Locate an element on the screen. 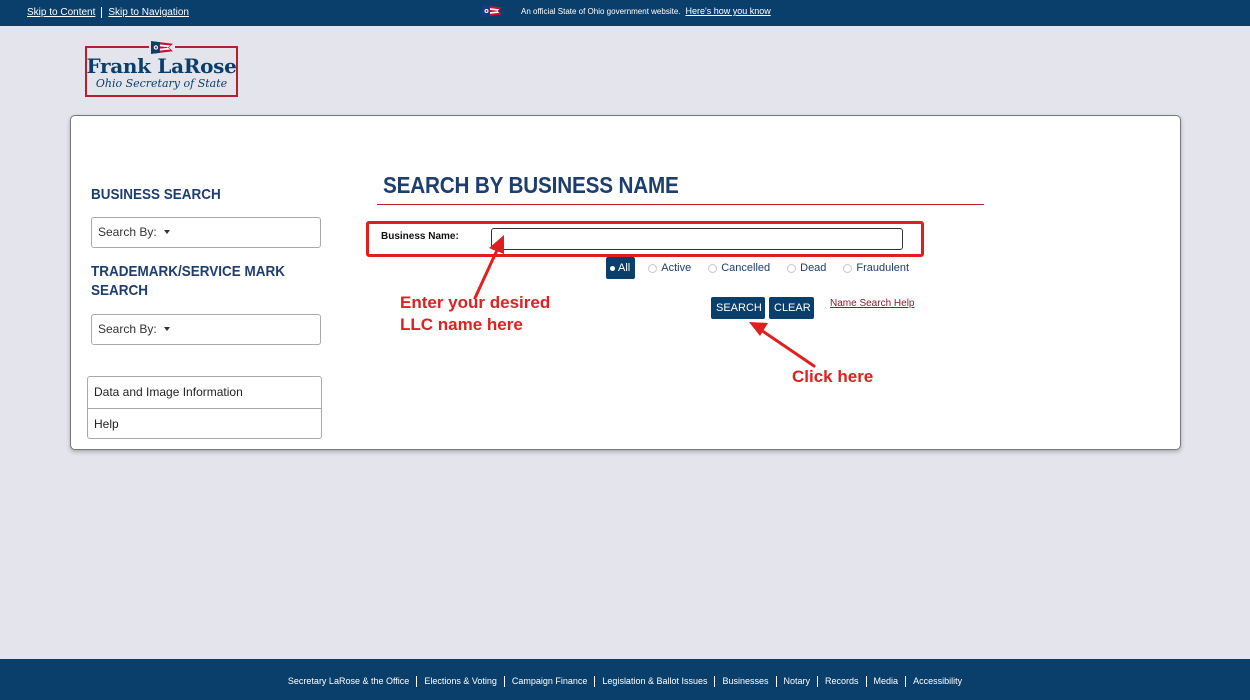 The width and height of the screenshot is (1250, 700). status-filter: All Active Cancelled Dead Fraudulent is located at coordinates (766, 268).